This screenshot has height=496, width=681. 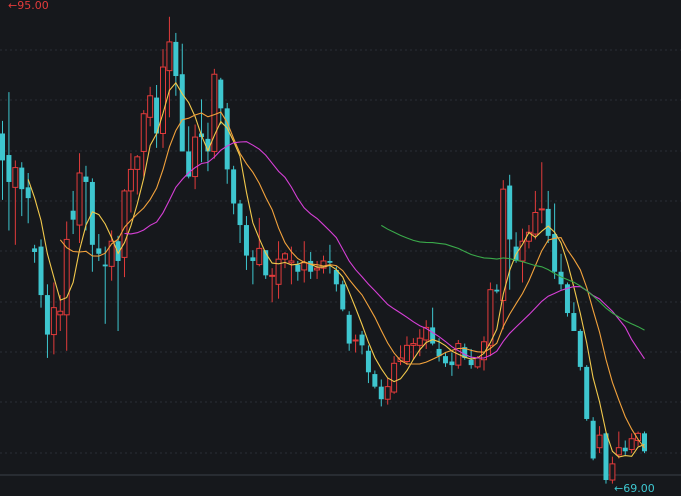 What do you see at coordinates (28, 6) in the screenshot?
I see `high-price-label: ←95.00` at bounding box center [28, 6].